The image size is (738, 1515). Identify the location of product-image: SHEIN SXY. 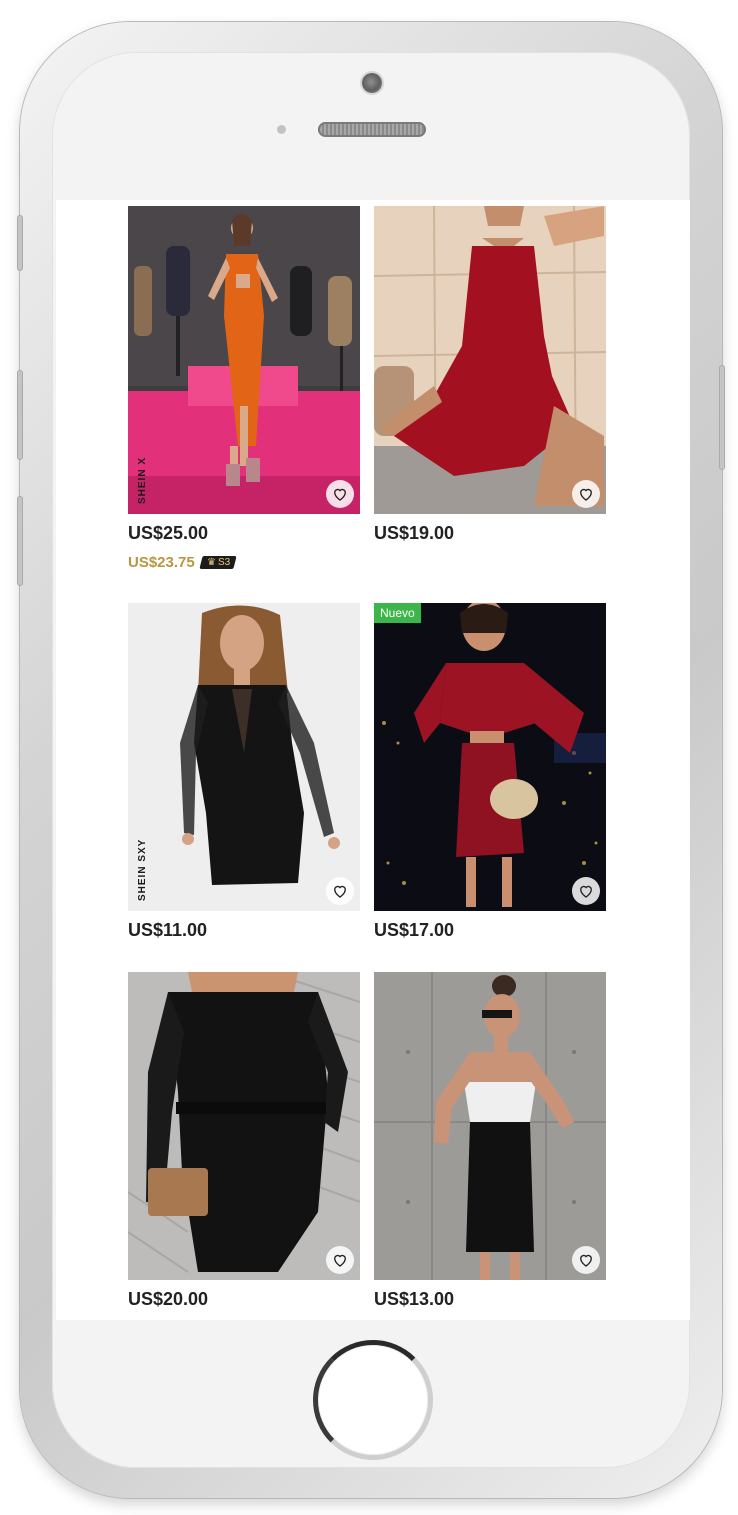
(244, 757).